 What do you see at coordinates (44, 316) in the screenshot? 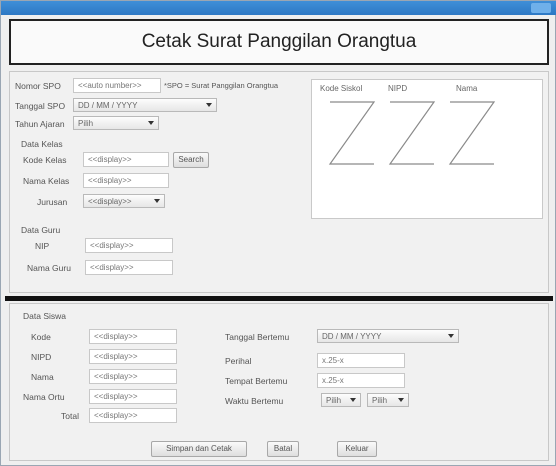
I see `data-siswa-group-label: Data Siswa` at bounding box center [44, 316].